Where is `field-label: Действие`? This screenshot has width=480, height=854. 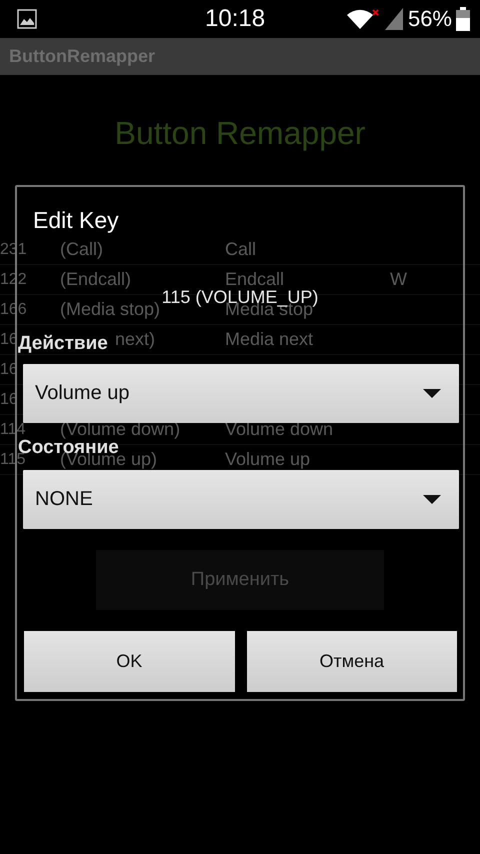
field-label: Действие is located at coordinates (63, 343).